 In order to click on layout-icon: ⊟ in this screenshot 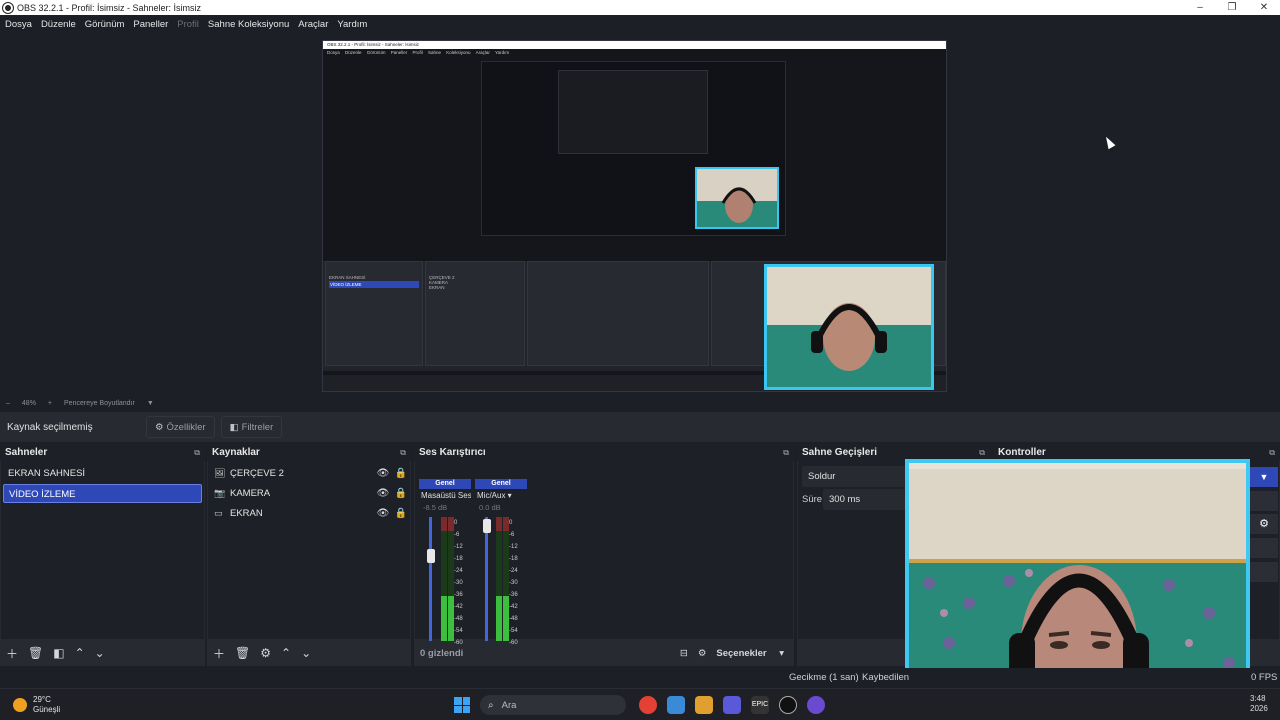, I will do `click(684, 653)`.